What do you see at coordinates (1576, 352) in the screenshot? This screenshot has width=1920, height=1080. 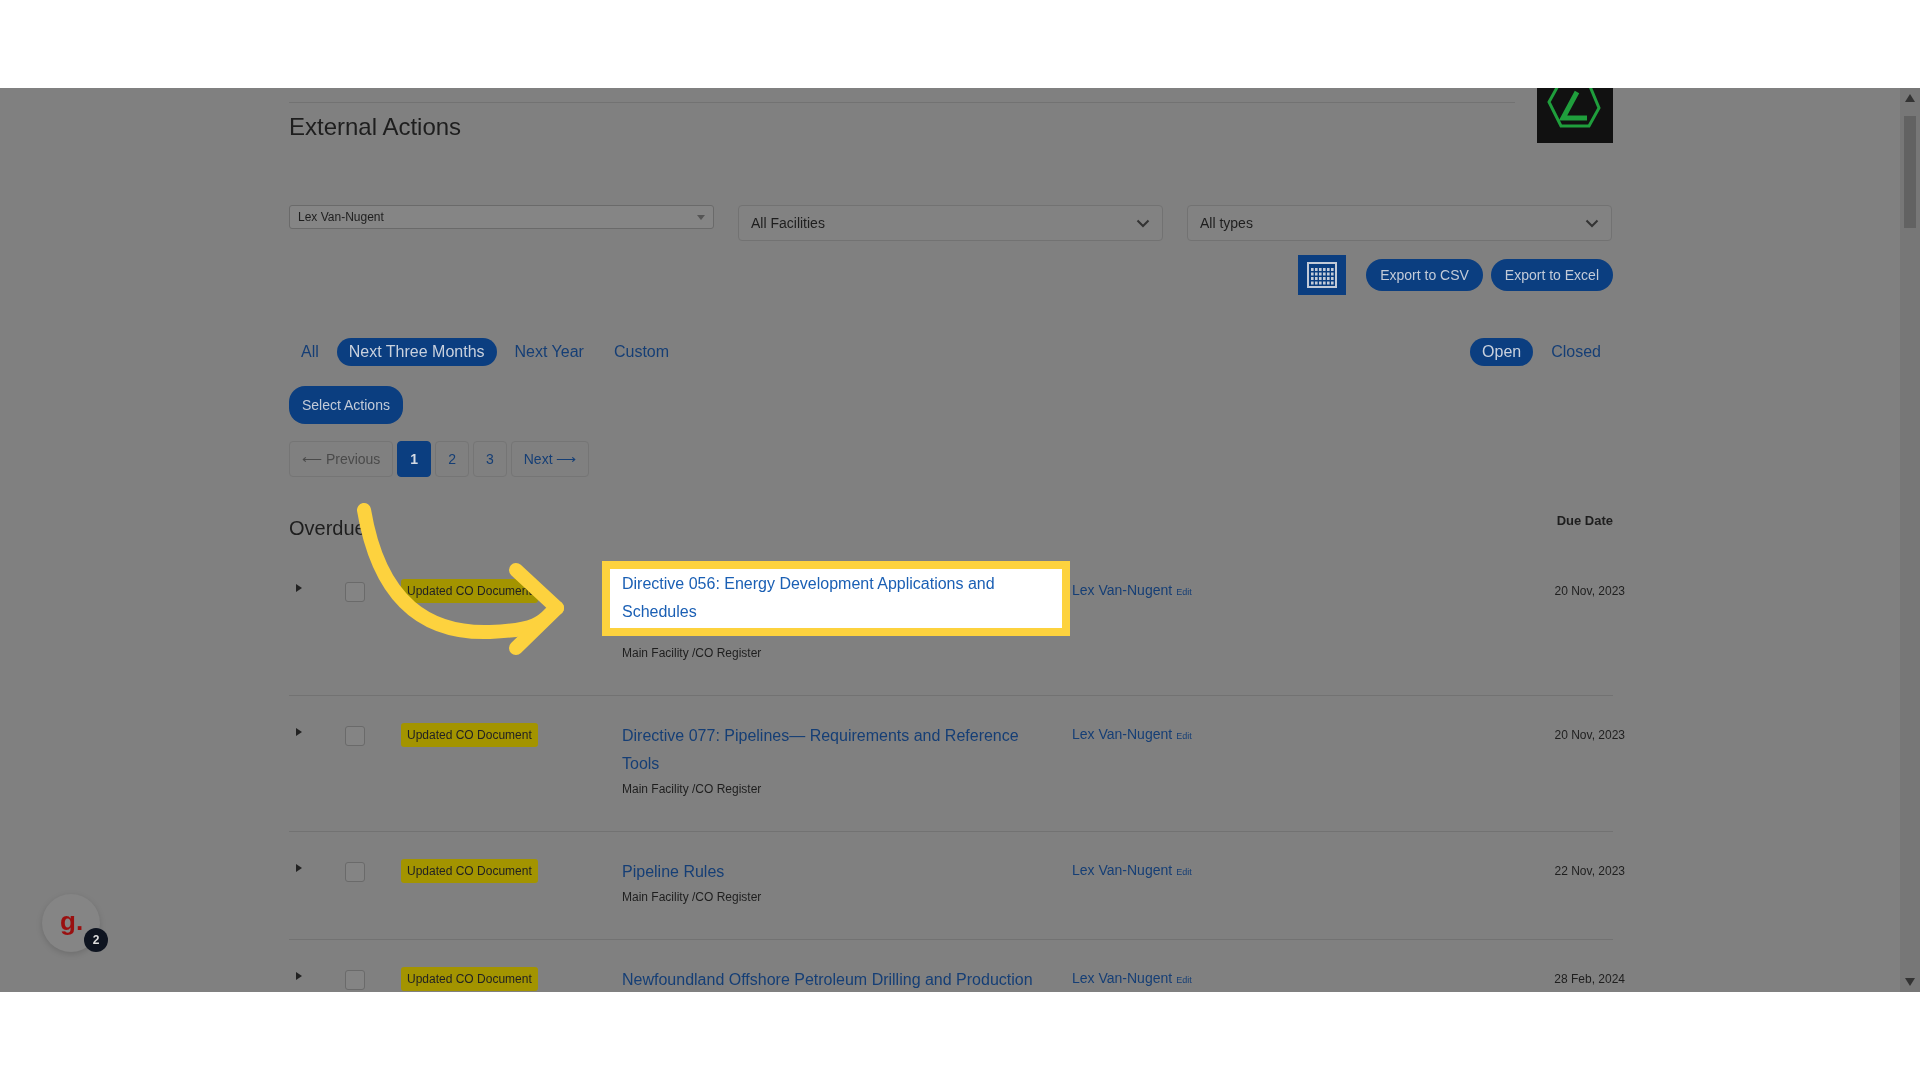 I see `status-tab: Closed` at bounding box center [1576, 352].